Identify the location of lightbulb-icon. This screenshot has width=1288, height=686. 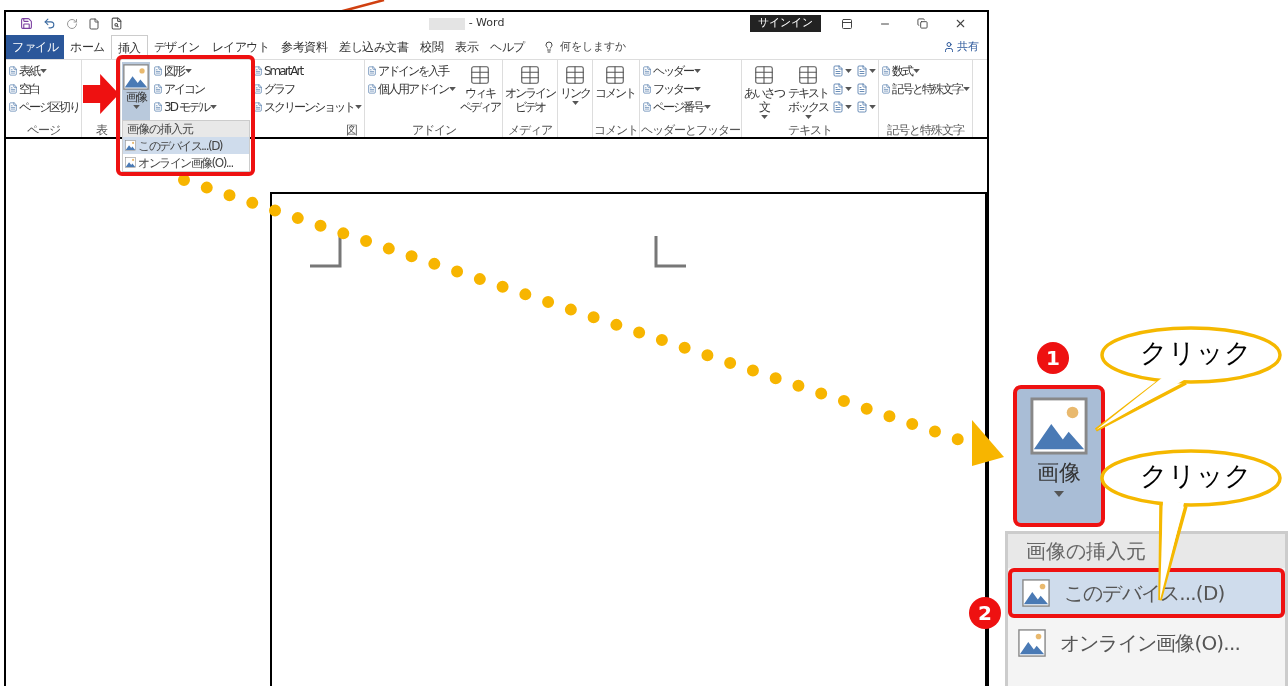
(548, 47).